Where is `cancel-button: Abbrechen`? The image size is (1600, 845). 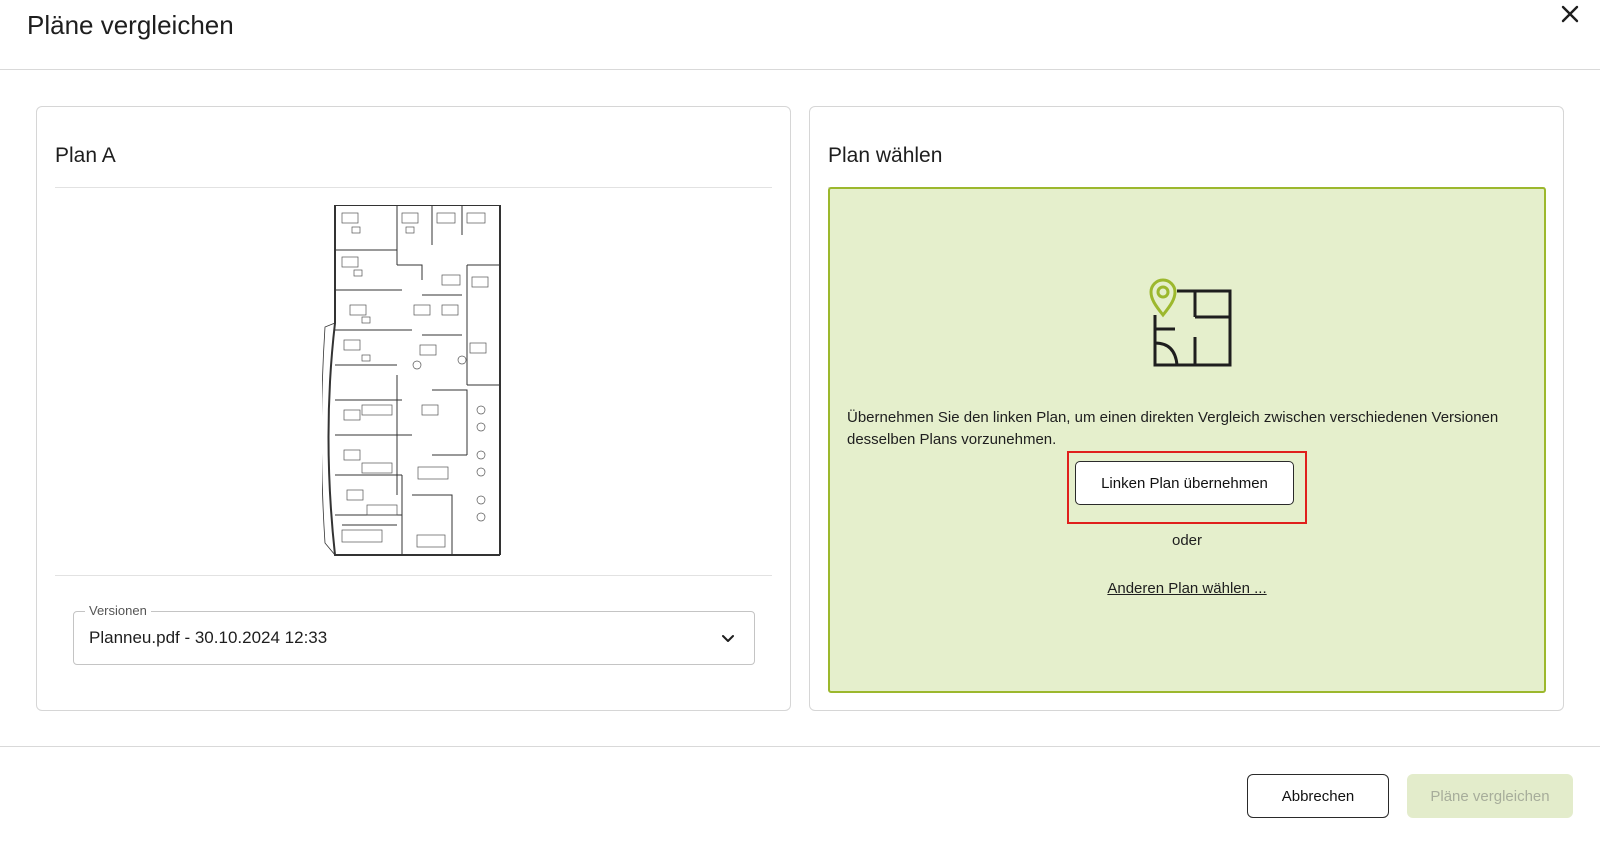
cancel-button: Abbrechen is located at coordinates (1318, 796).